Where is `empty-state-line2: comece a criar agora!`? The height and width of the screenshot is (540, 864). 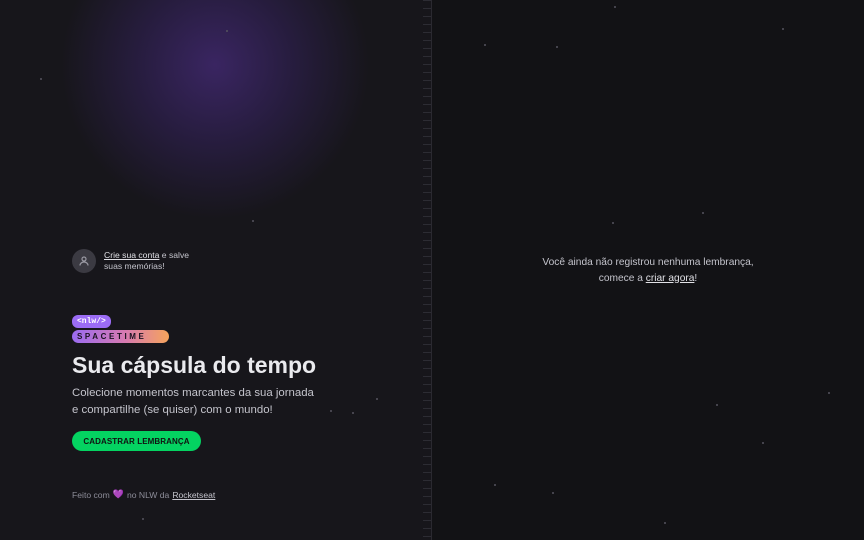
empty-state-line2: comece a criar agora! is located at coordinates (648, 279).